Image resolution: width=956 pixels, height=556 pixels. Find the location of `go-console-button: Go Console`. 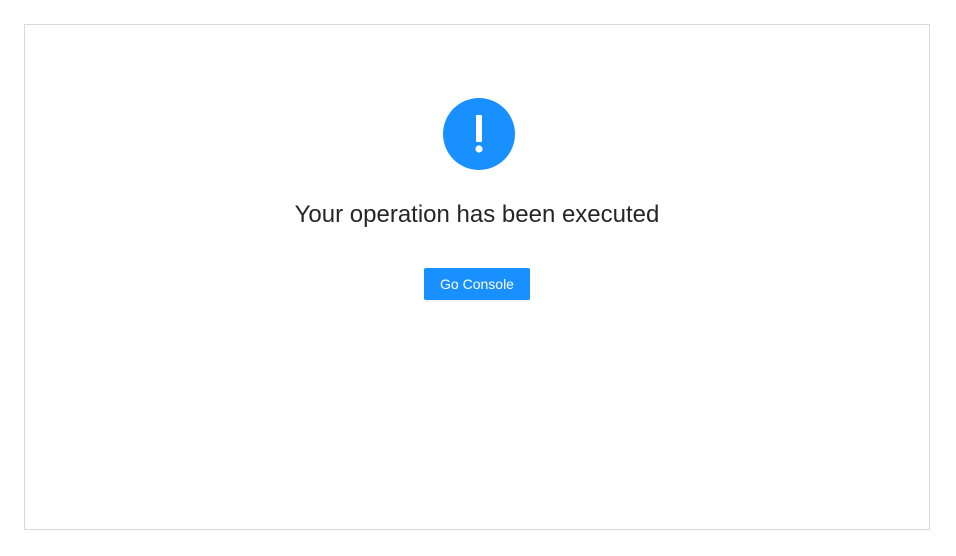

go-console-button: Go Console is located at coordinates (477, 284).